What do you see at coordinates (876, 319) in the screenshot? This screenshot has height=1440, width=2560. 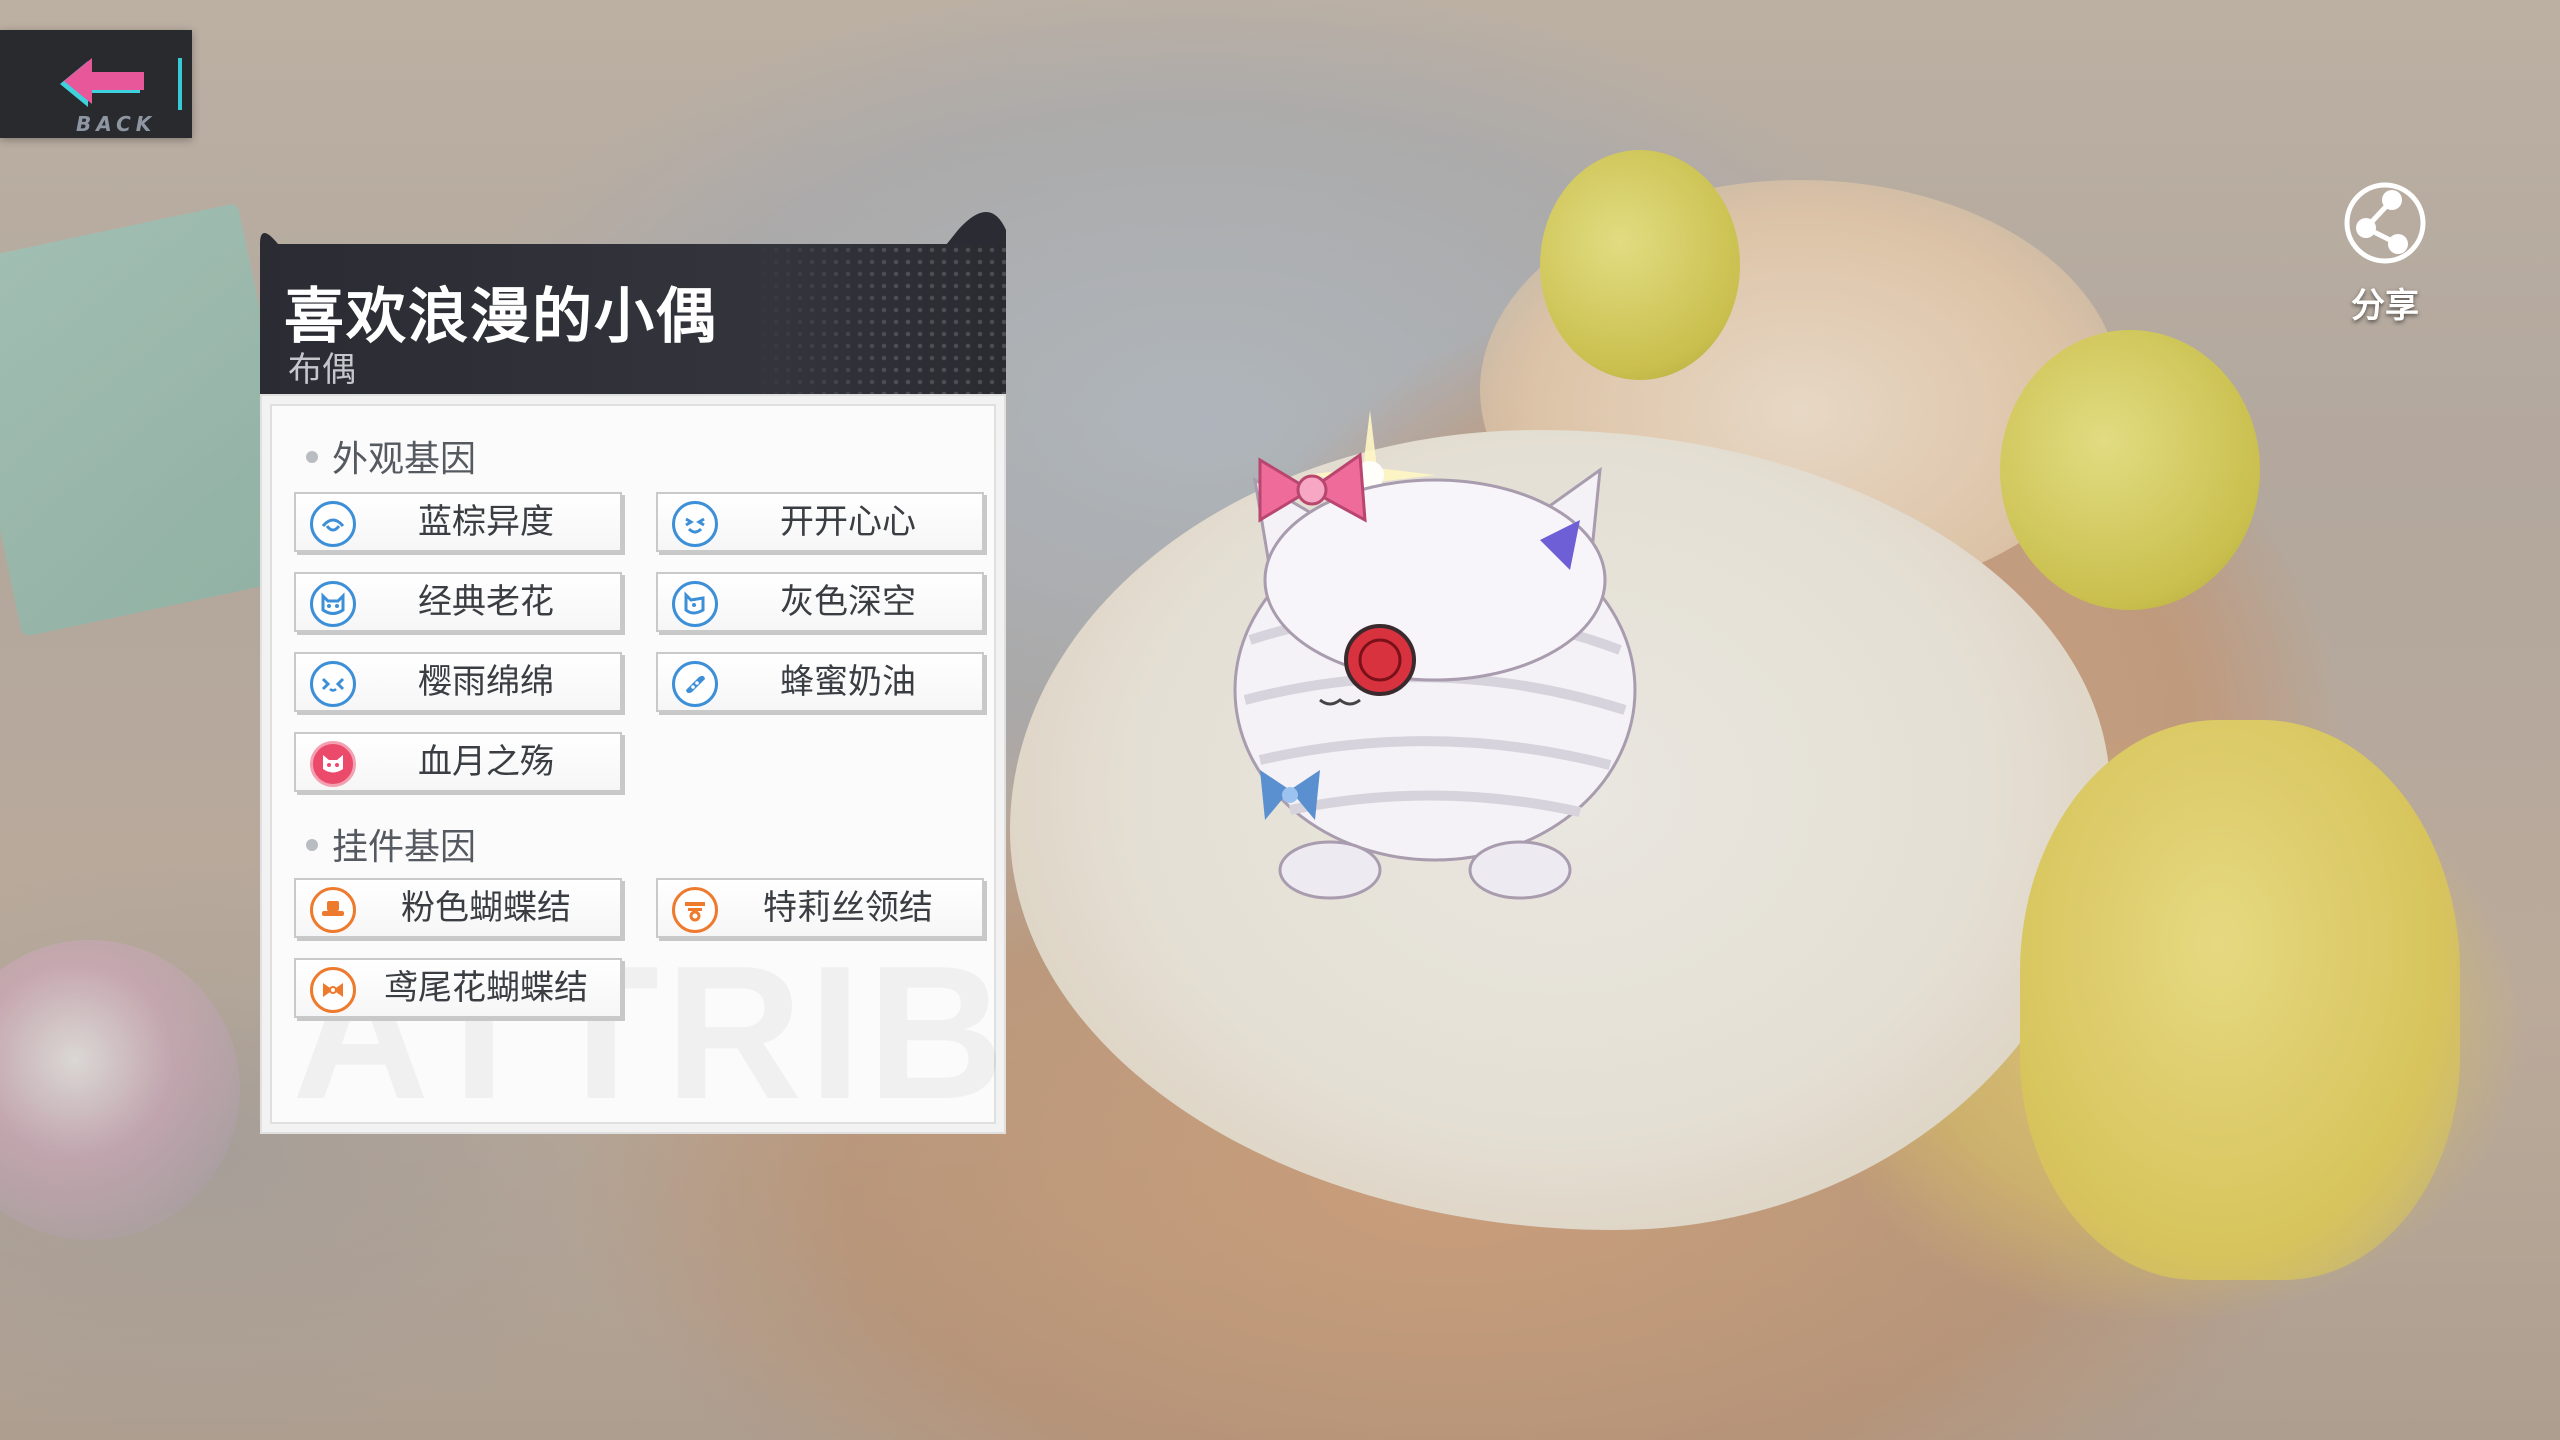 I see `panel-header-halftone` at bounding box center [876, 319].